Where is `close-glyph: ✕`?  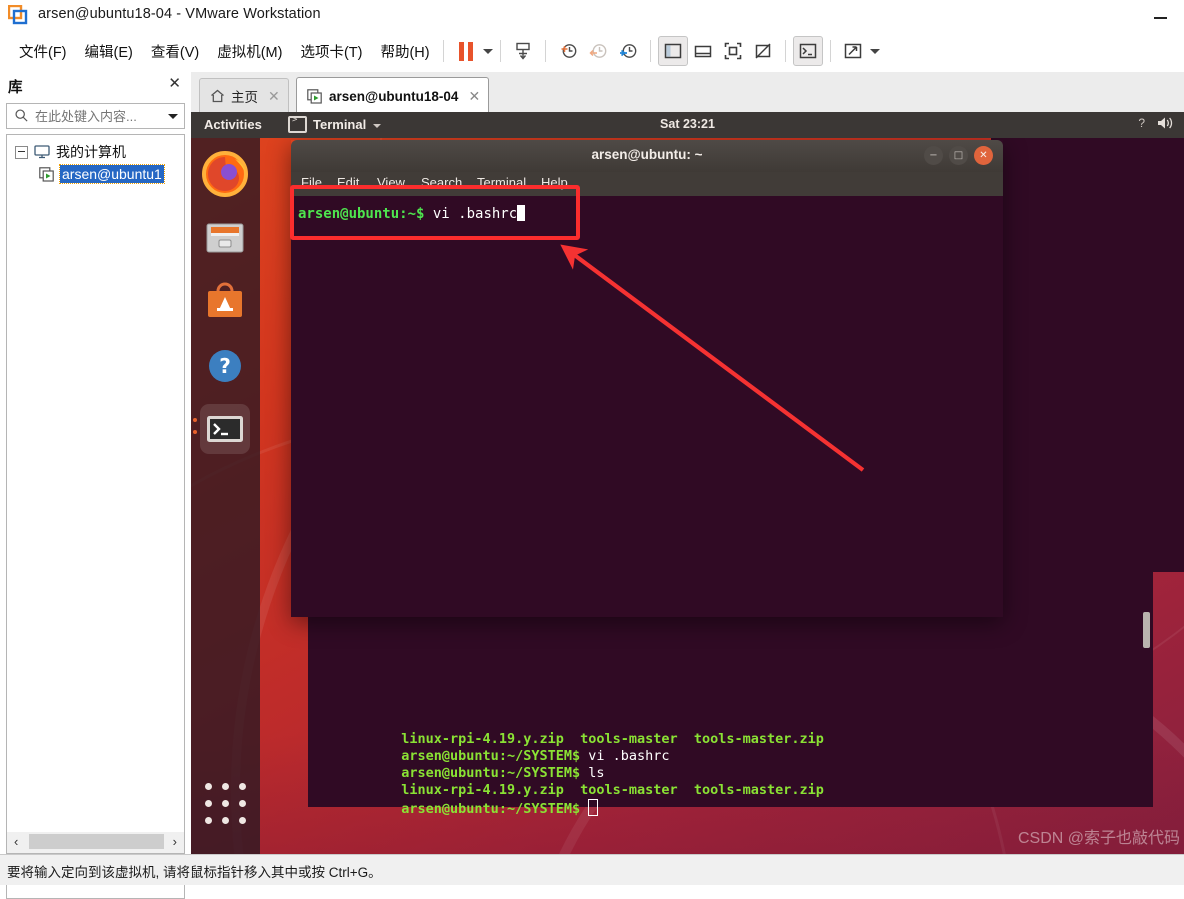
close-glyph: ✕ is located at coordinates (983, 155).